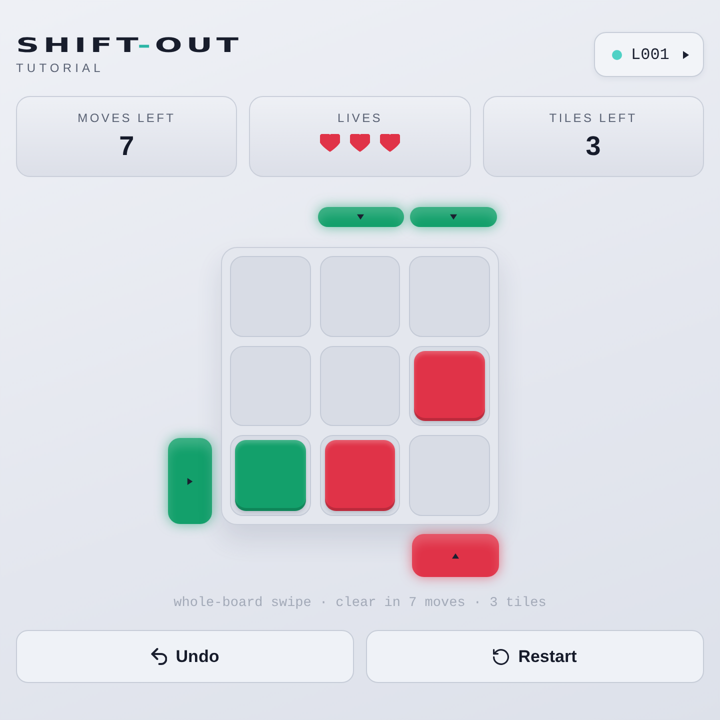 This screenshot has width=720, height=720. I want to click on stat-label: TILES LEFT, so click(593, 118).